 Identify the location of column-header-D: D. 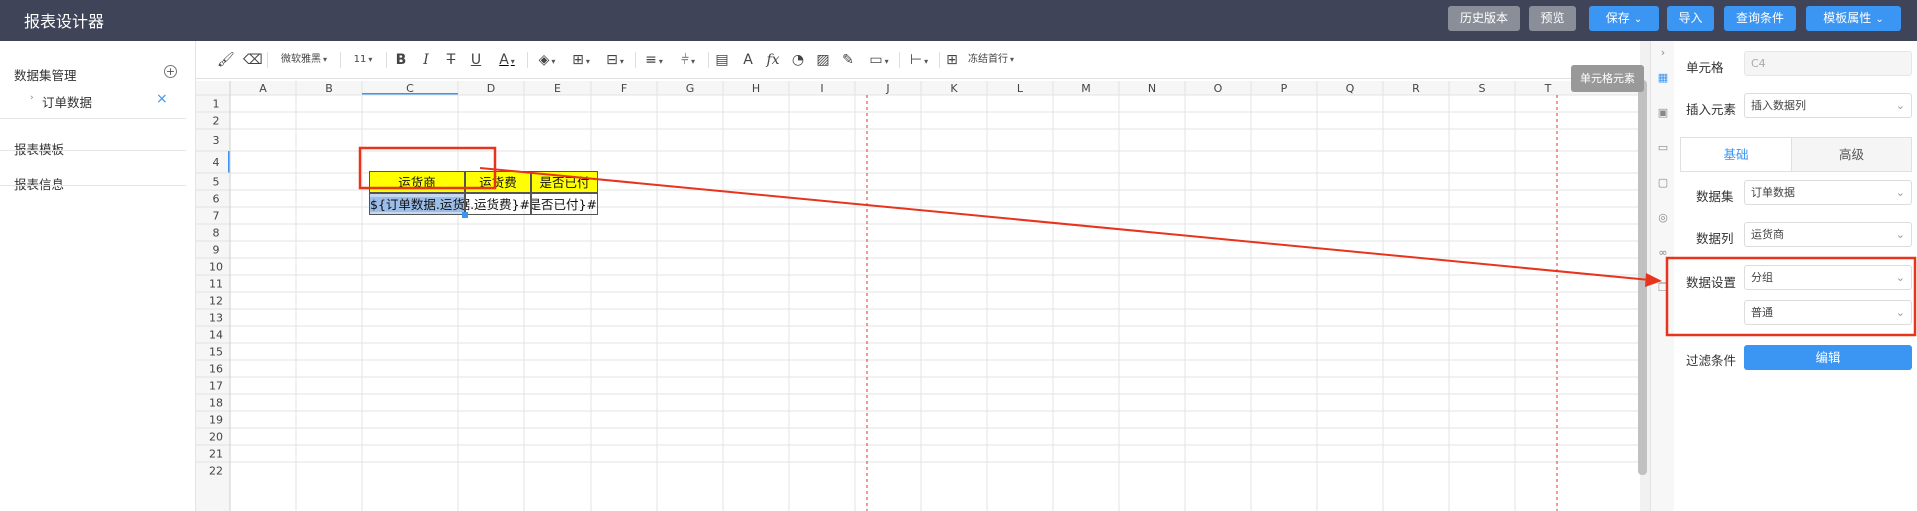
(491, 88).